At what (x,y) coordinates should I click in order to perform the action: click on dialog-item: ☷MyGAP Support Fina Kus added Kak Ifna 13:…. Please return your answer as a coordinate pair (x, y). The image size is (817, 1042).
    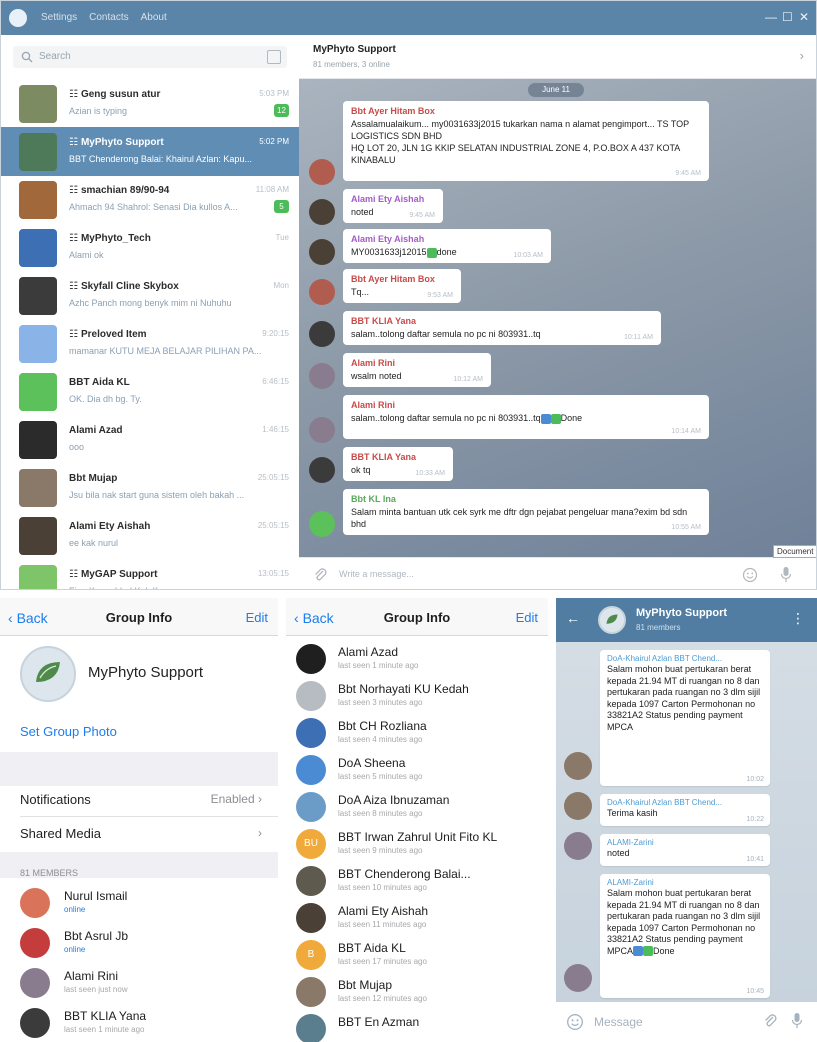
    Looking at the image, I should click on (150, 574).